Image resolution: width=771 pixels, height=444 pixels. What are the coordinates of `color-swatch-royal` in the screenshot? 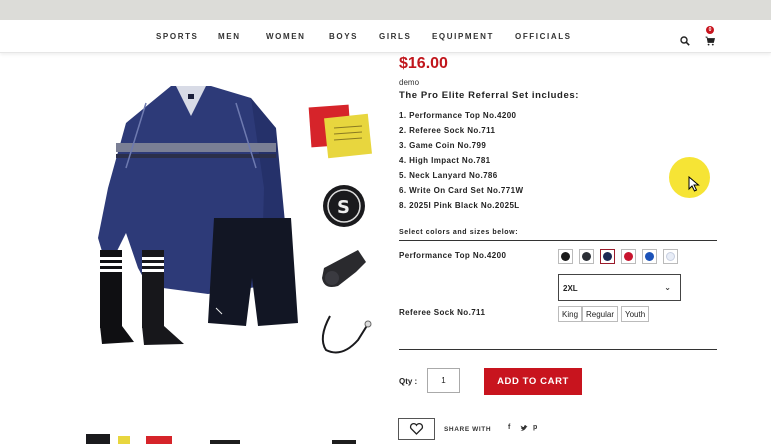 It's located at (649, 256).